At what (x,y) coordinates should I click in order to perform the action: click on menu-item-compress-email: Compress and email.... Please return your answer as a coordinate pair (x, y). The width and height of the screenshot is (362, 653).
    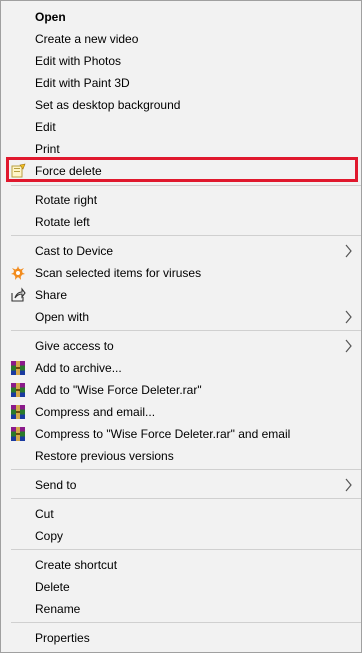
    Looking at the image, I should click on (181, 412).